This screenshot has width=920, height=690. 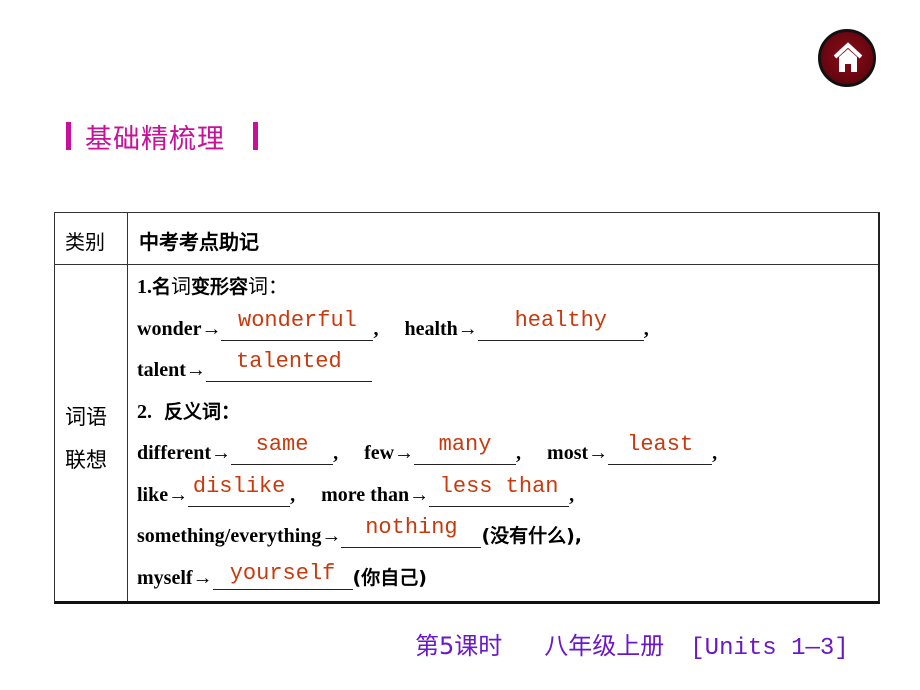 I want to click on part2-title: 反义词：, so click(x=202, y=411).